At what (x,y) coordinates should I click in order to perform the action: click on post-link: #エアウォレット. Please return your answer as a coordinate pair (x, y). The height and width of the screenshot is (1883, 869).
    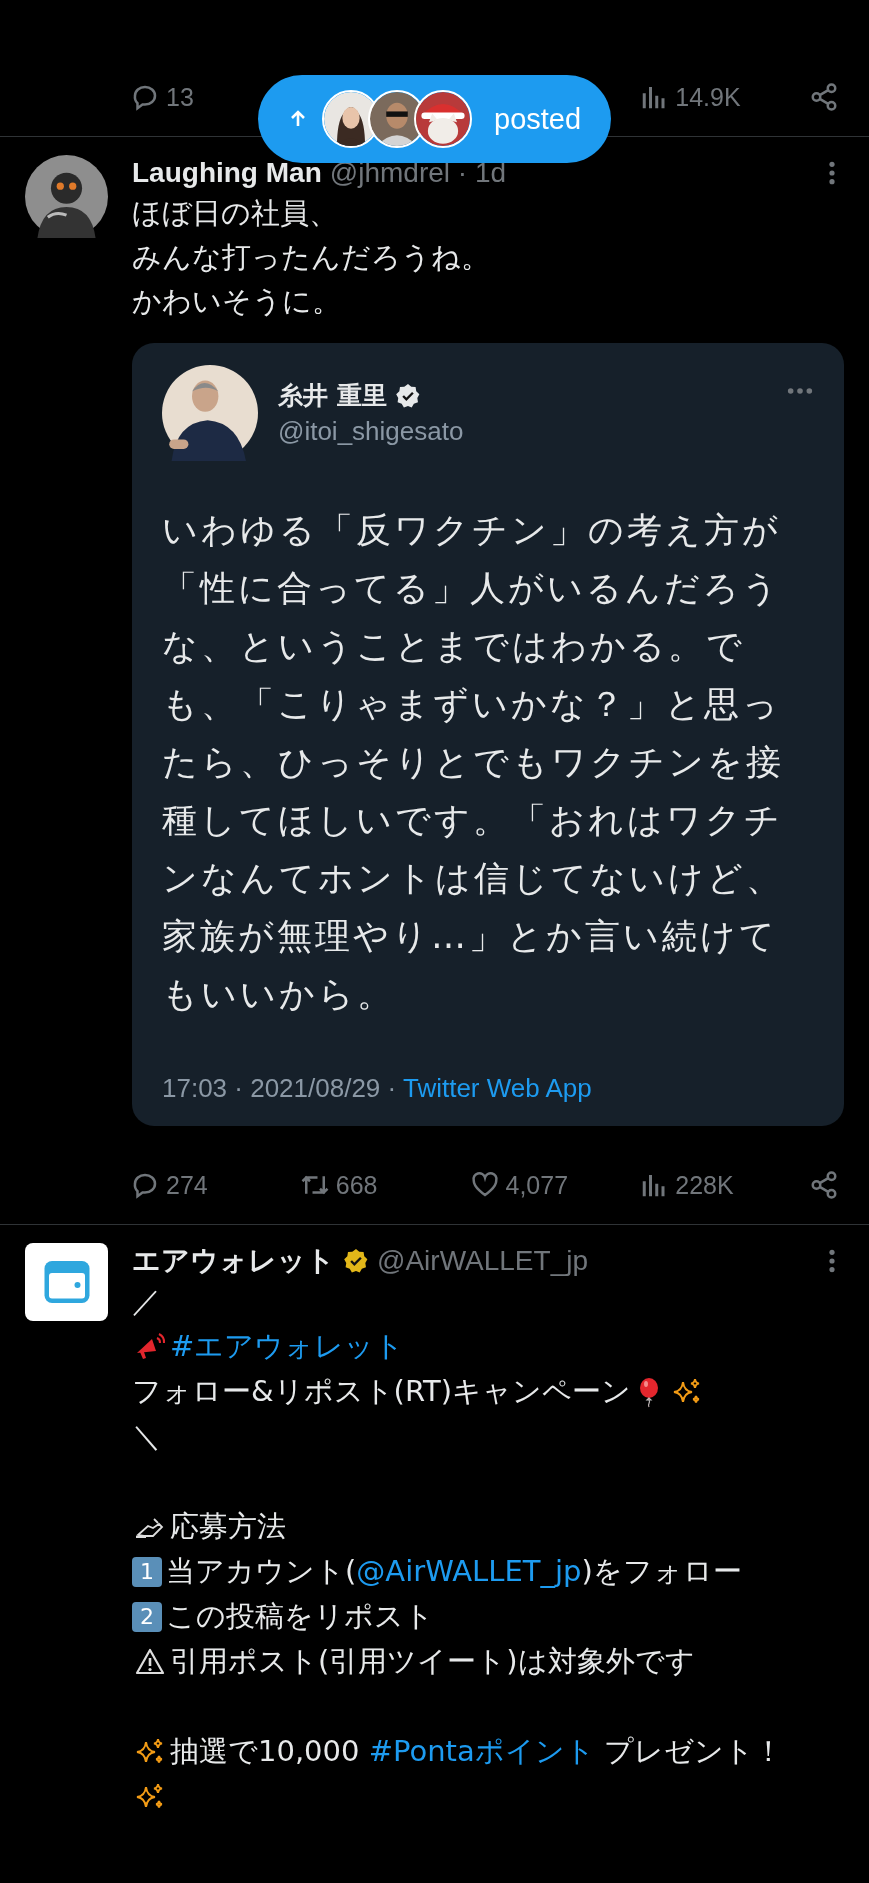
    Looking at the image, I should click on (287, 1346).